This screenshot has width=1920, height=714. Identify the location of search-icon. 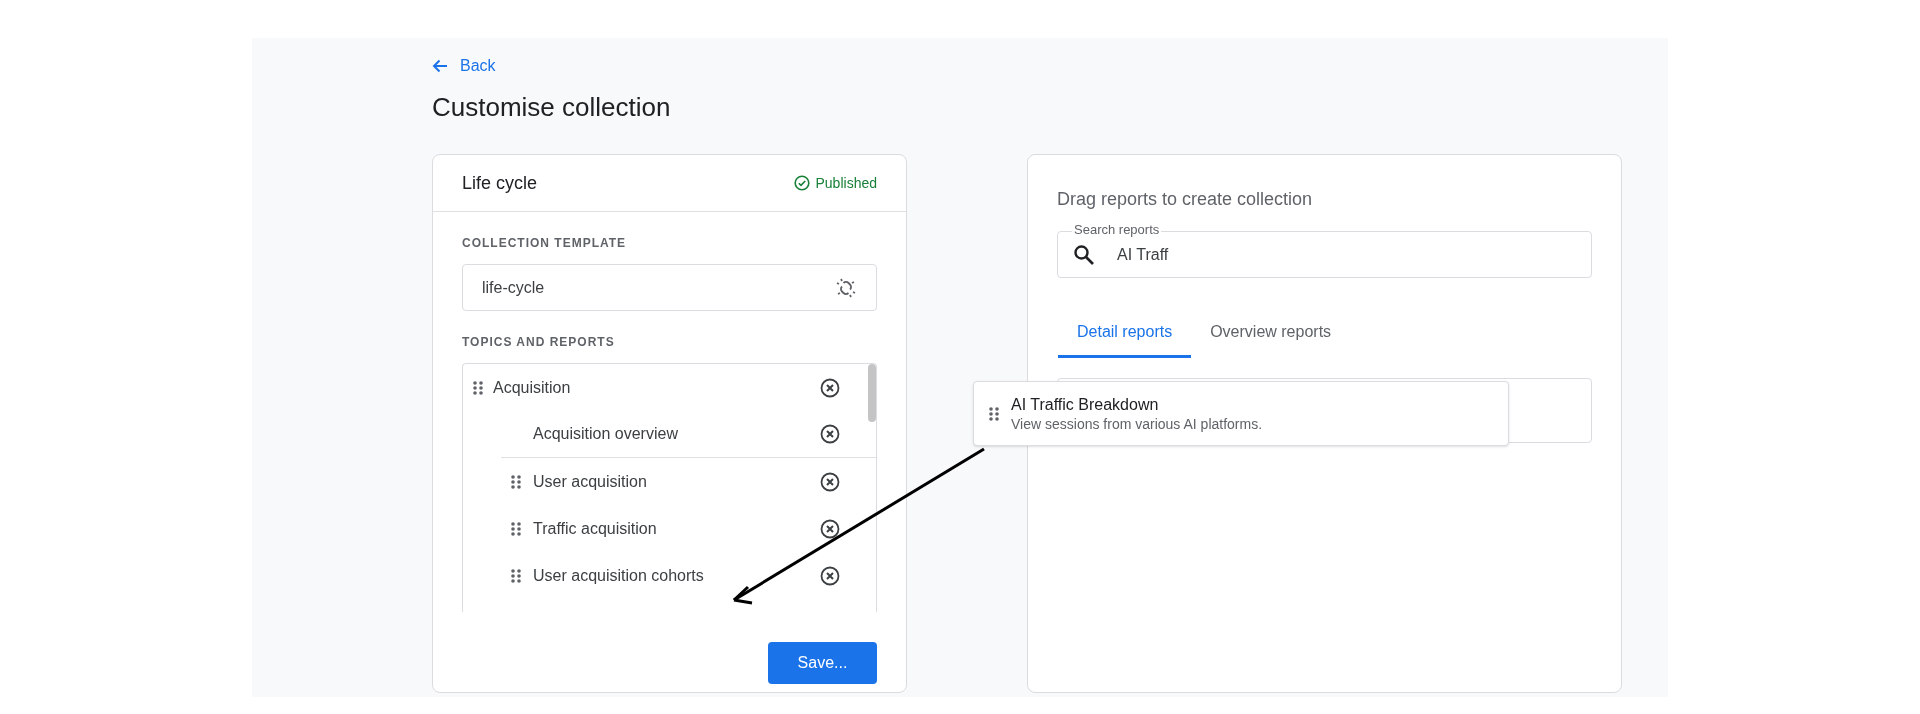
(1084, 254).